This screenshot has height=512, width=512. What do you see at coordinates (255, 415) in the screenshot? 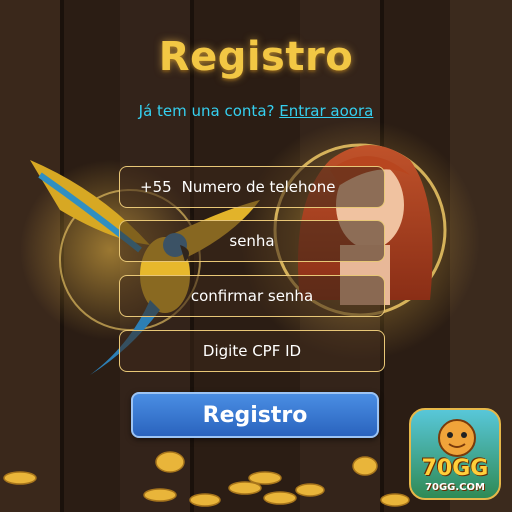
I see `register-button: Registro` at bounding box center [255, 415].